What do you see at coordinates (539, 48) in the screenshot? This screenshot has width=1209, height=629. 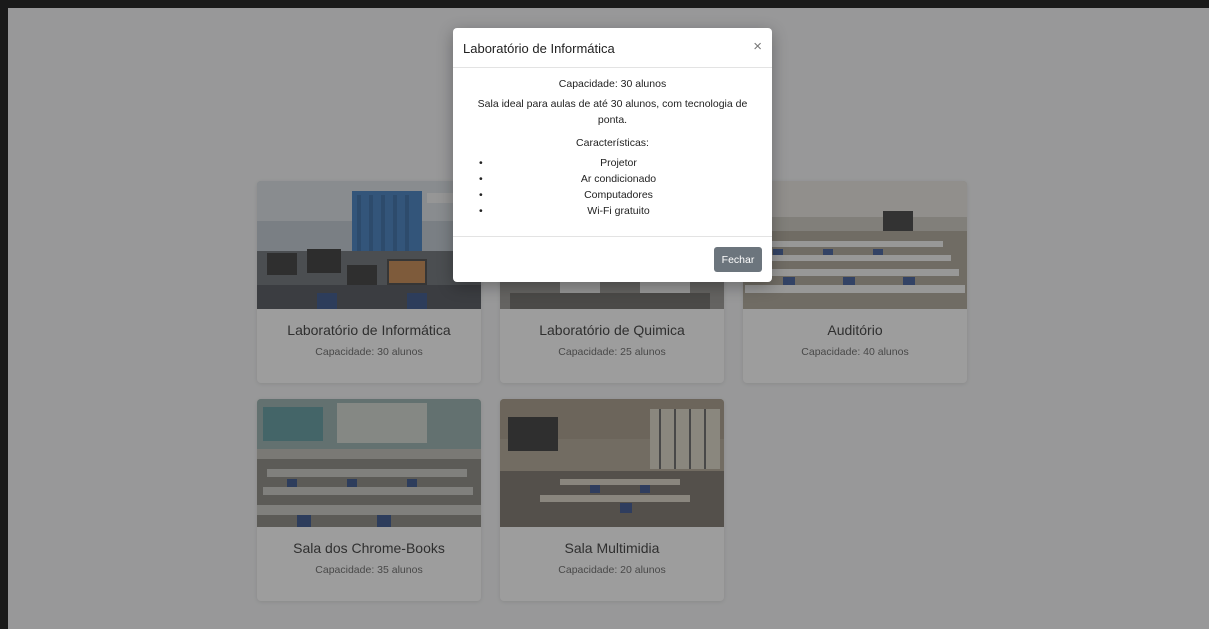 I see `modal-title: Laboratório de Informática` at bounding box center [539, 48].